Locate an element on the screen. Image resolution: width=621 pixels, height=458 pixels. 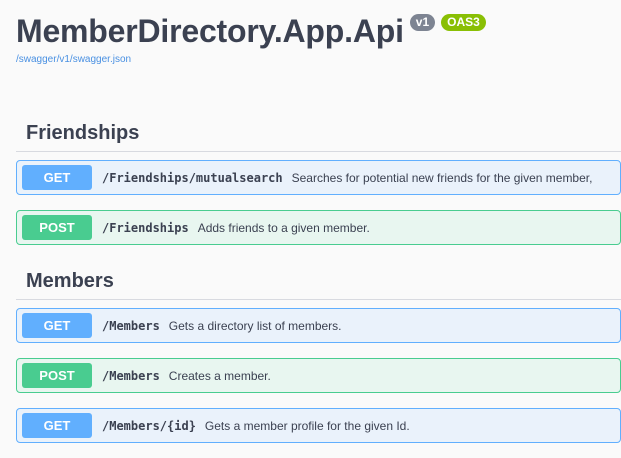
tag-heading-members: Members is located at coordinates (318, 281).